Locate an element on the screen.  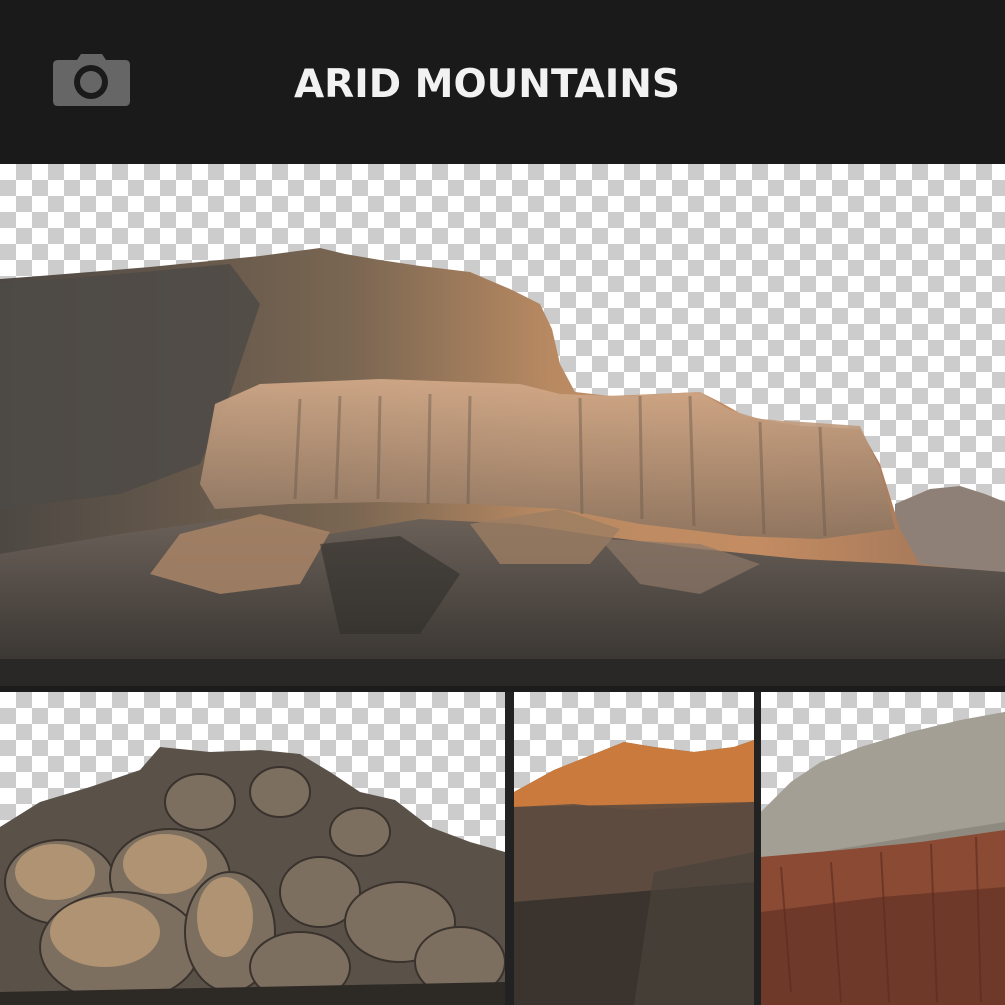
page-title: ARID MOUNTAINS is located at coordinates (487, 84).